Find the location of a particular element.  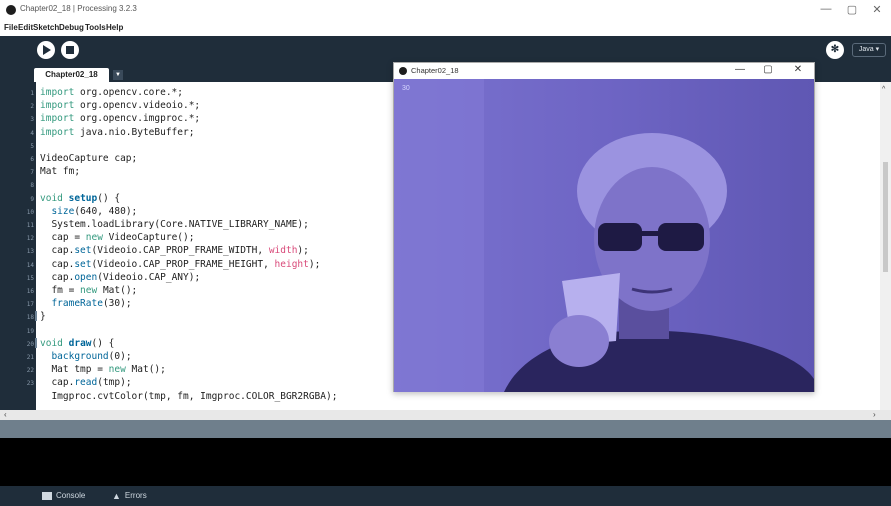

line-number: 2 is located at coordinates (32, 107).